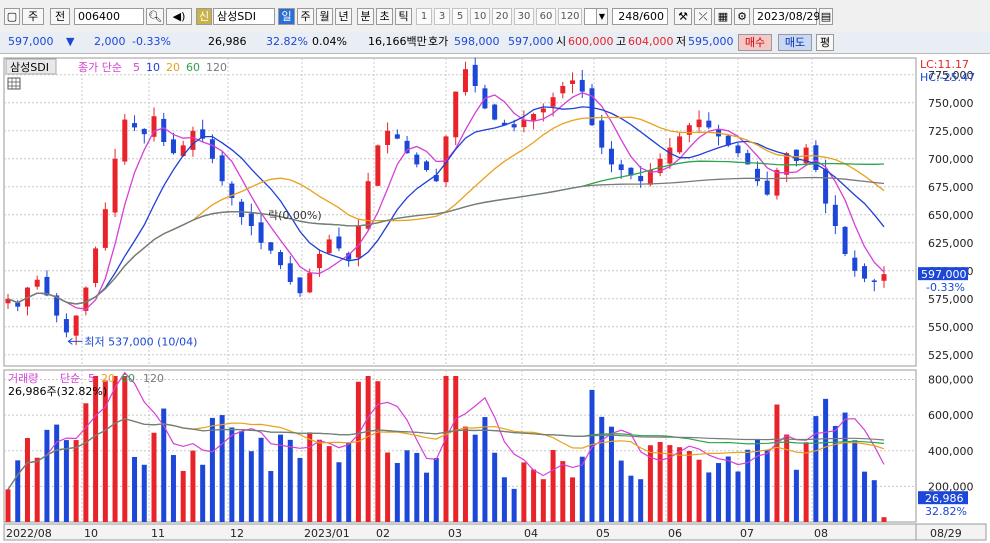 This screenshot has height=543, width=990. I want to click on eval-button: 평, so click(825, 42).